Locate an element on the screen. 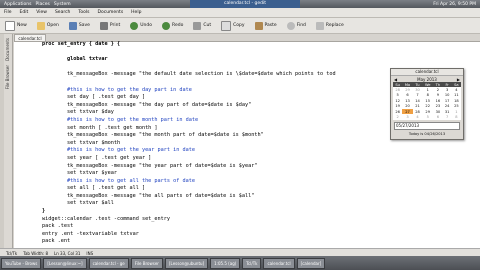 This screenshot has height=270, width=480. copy-icon is located at coordinates (226, 25).